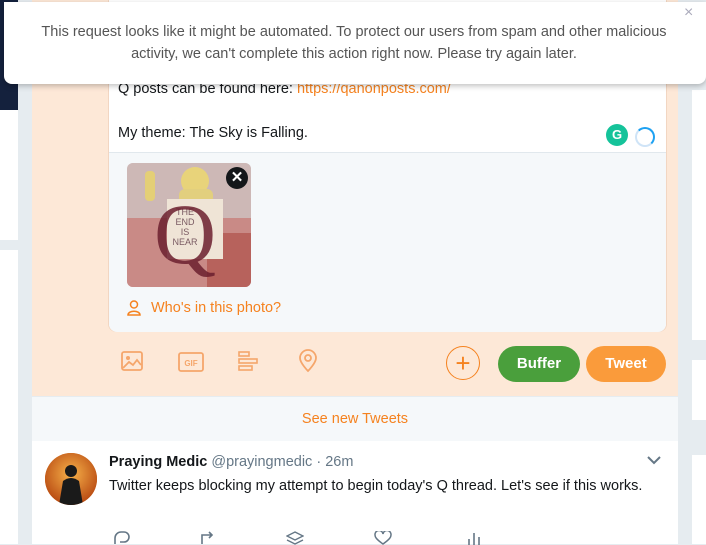  What do you see at coordinates (339, 462) in the screenshot?
I see `tweet-timestamp: 26m` at bounding box center [339, 462].